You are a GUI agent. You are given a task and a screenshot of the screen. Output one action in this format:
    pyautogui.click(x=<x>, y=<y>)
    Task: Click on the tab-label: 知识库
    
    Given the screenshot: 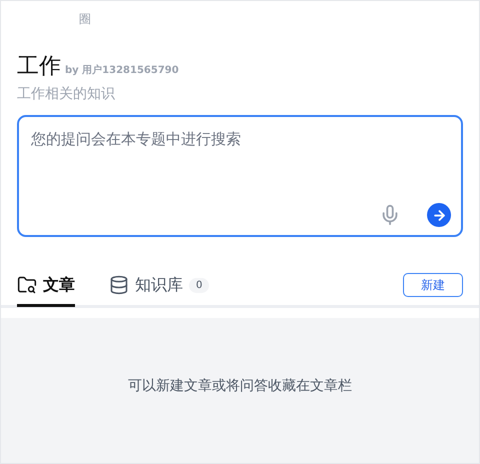 What is the action you would take?
    pyautogui.click(x=159, y=285)
    